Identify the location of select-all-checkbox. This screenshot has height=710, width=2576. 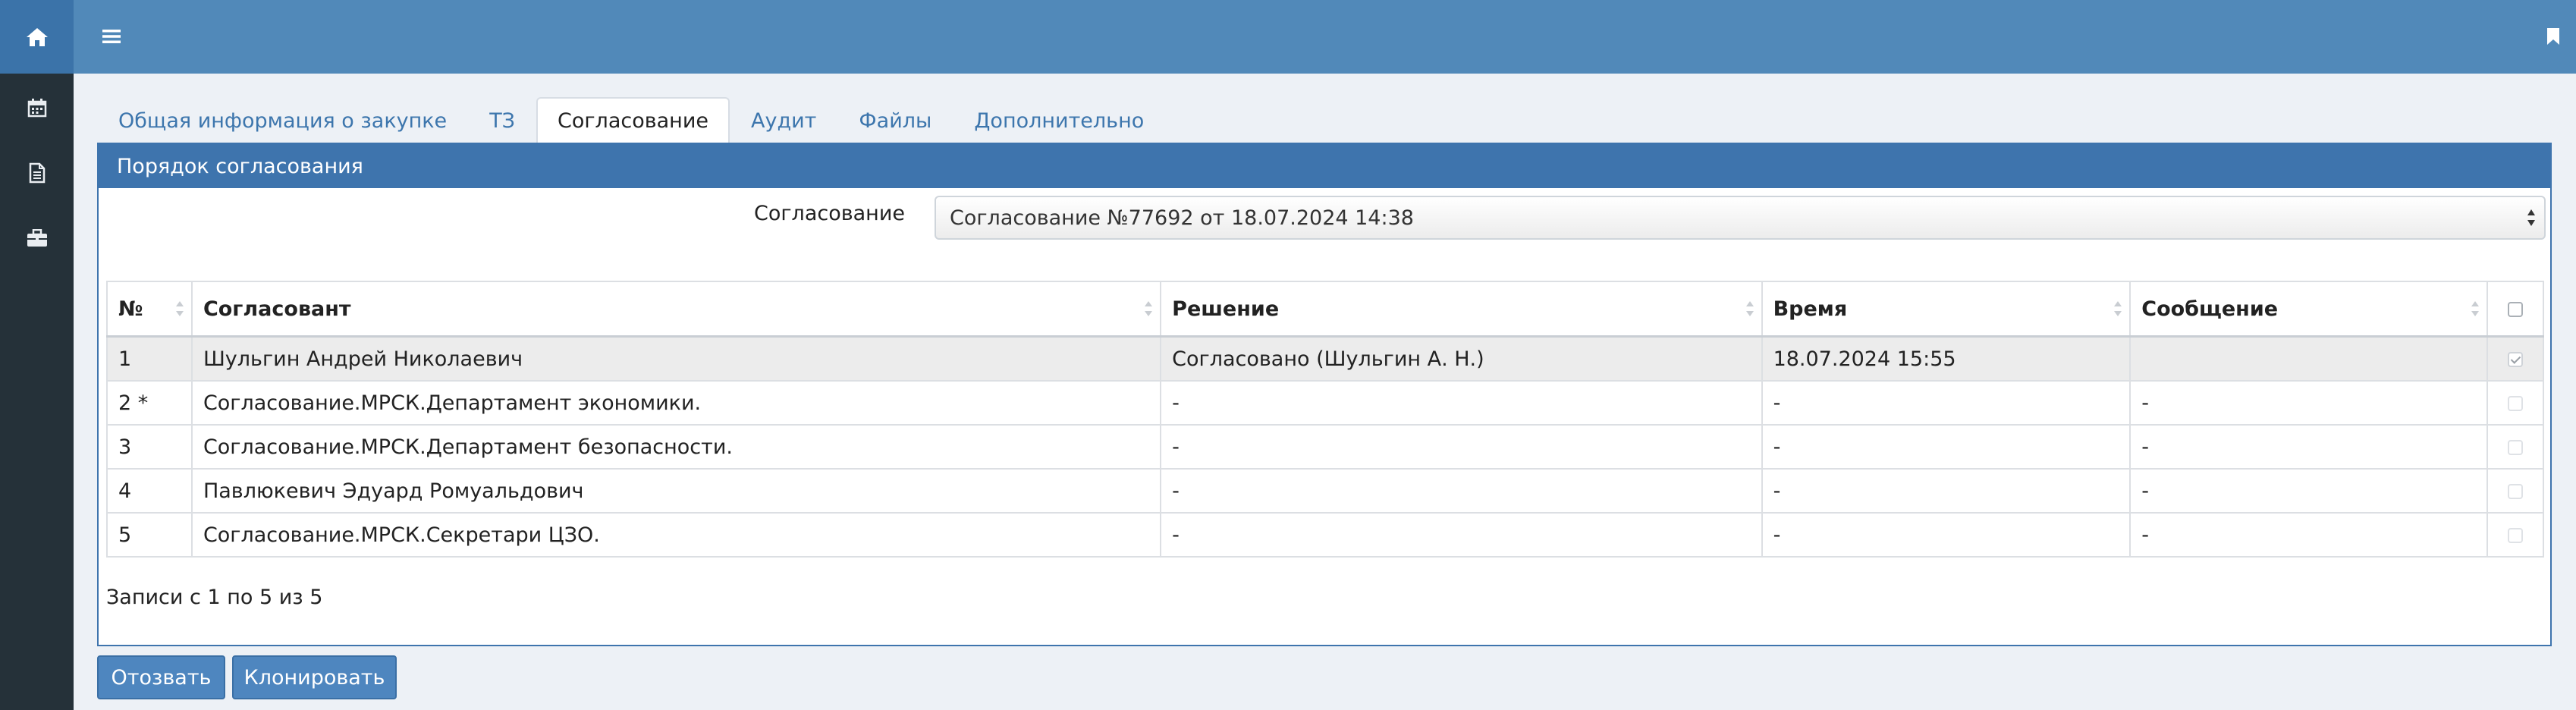
(2515, 309).